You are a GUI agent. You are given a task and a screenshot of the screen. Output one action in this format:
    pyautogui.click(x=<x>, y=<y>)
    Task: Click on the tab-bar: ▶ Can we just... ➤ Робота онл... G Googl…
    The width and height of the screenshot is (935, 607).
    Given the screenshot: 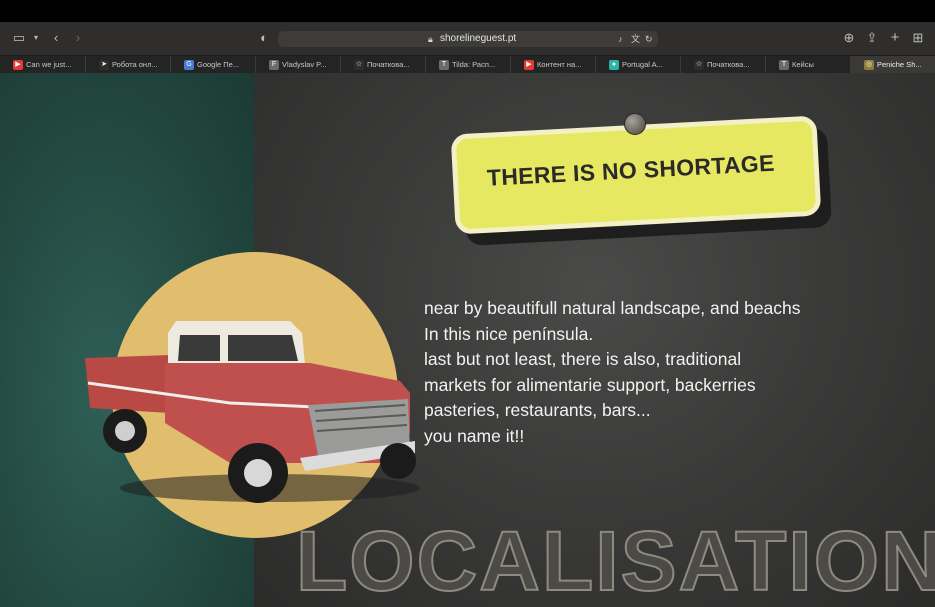 What is the action you would take?
    pyautogui.click(x=467, y=64)
    